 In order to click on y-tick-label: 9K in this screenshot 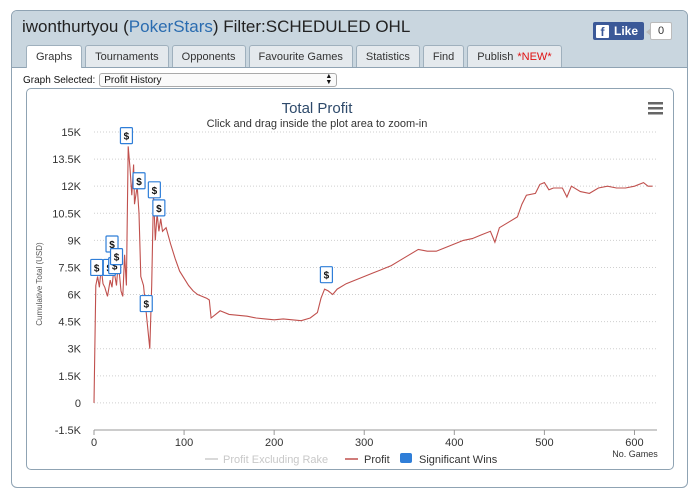, I will do `click(75, 241)`.